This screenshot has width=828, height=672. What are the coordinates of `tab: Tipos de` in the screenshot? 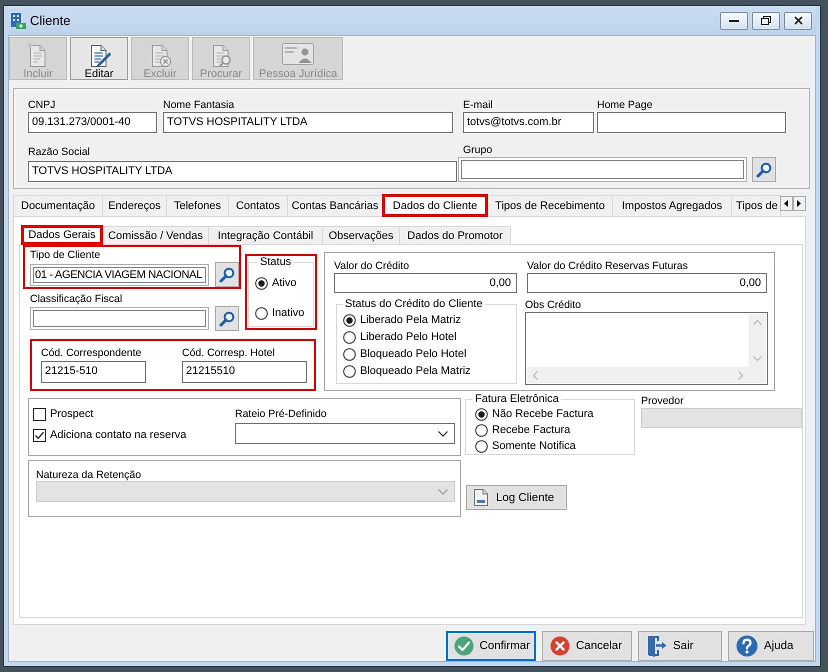 It's located at (756, 205).